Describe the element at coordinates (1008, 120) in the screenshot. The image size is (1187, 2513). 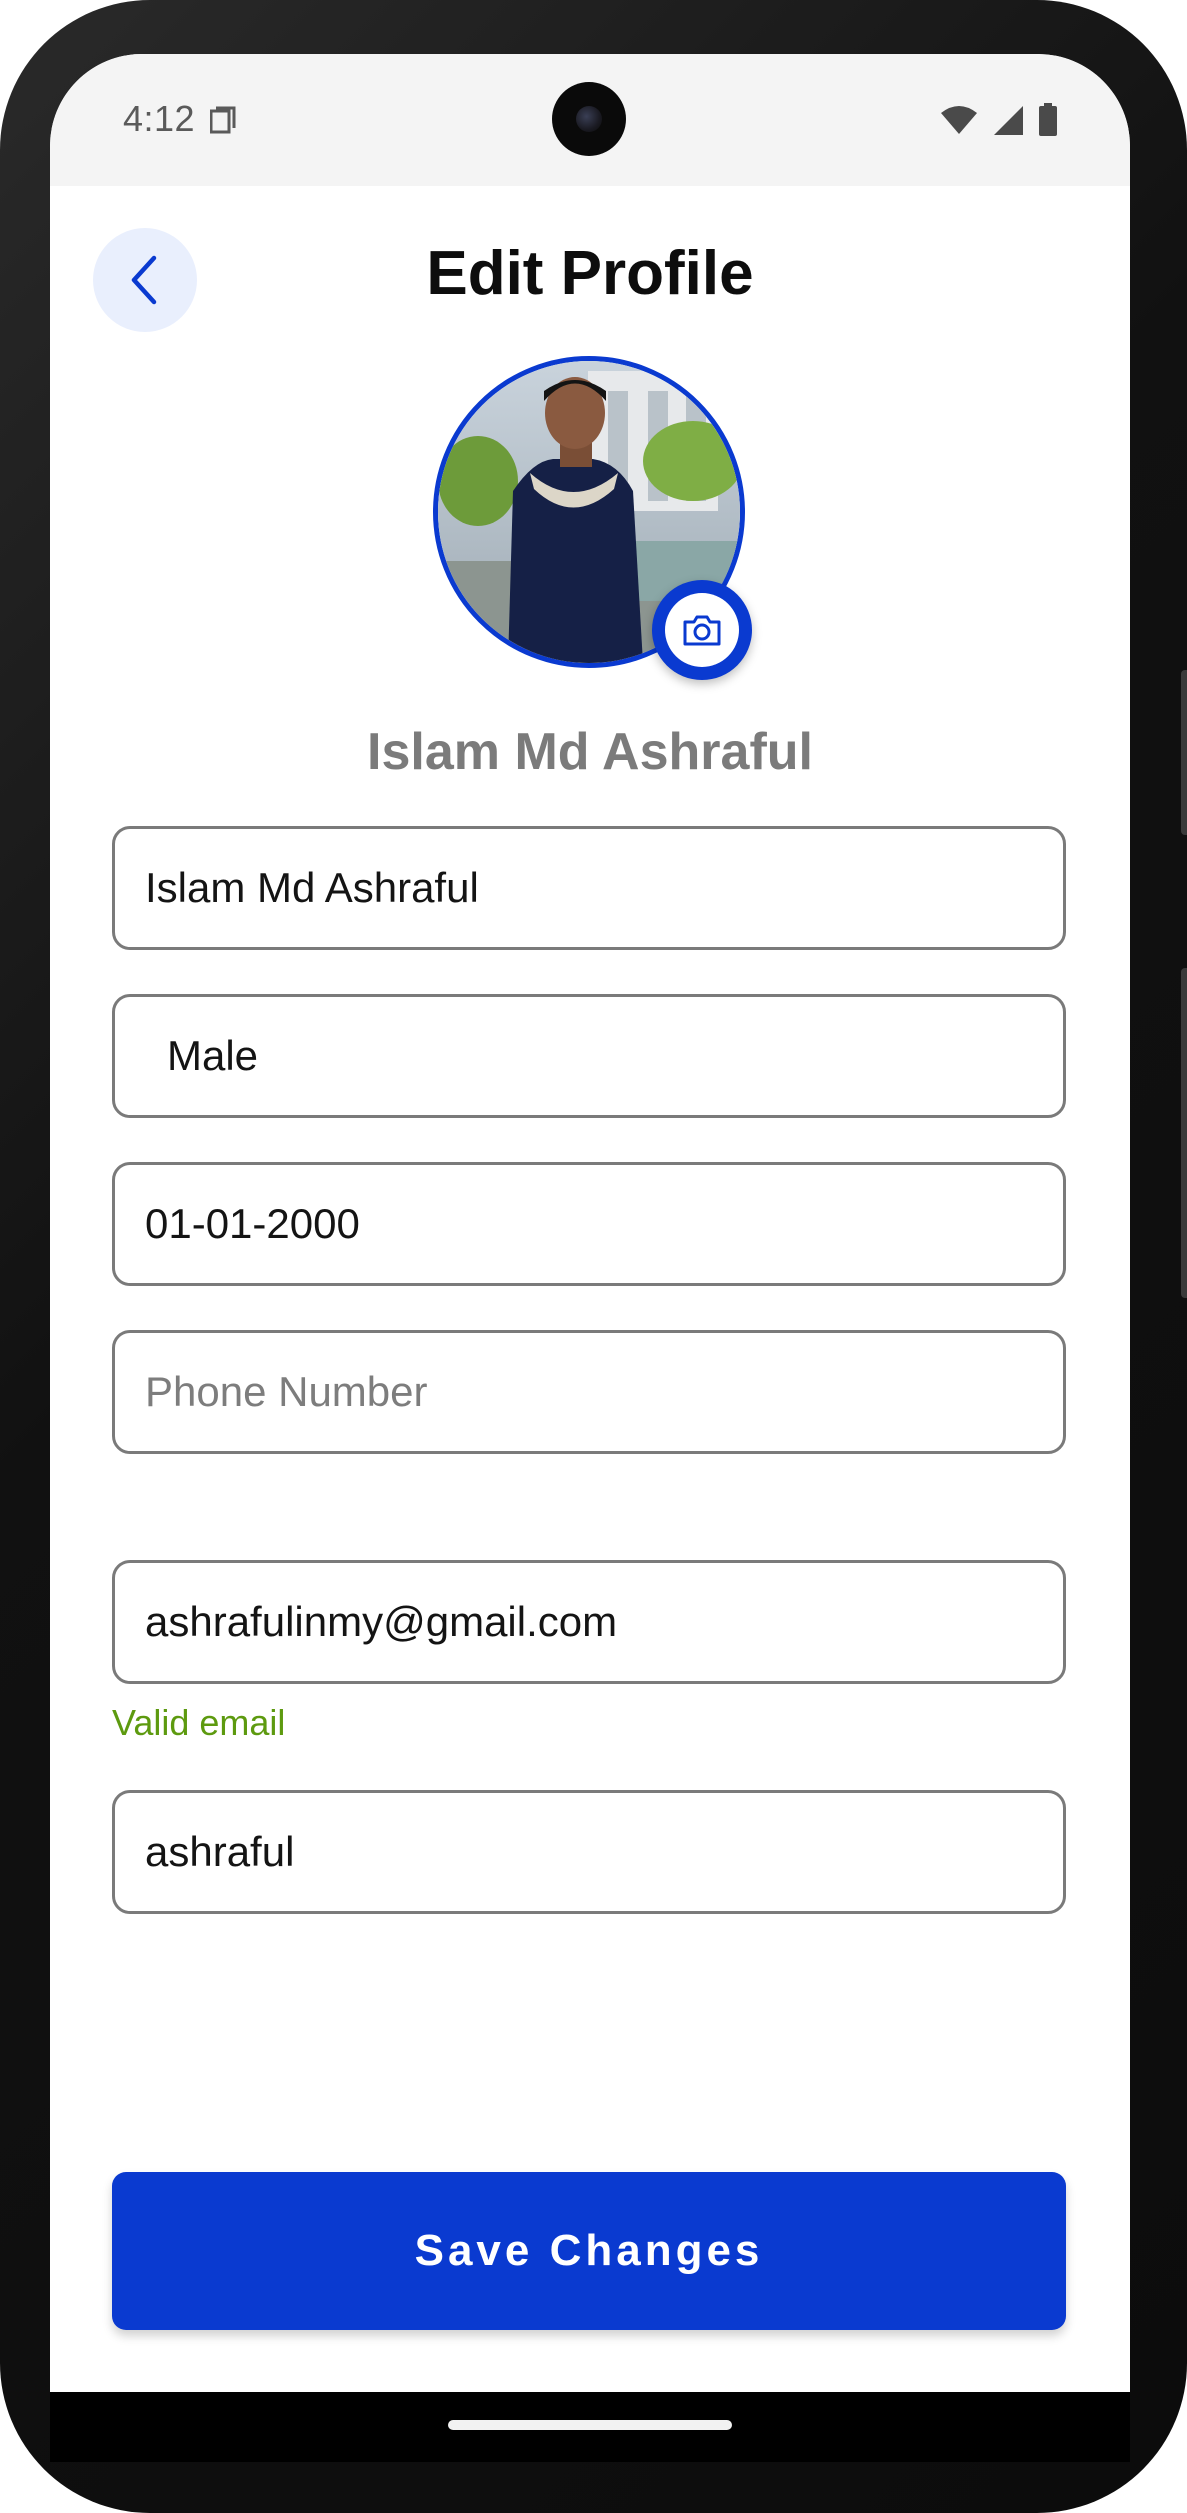
I see `signal-icon` at that location.